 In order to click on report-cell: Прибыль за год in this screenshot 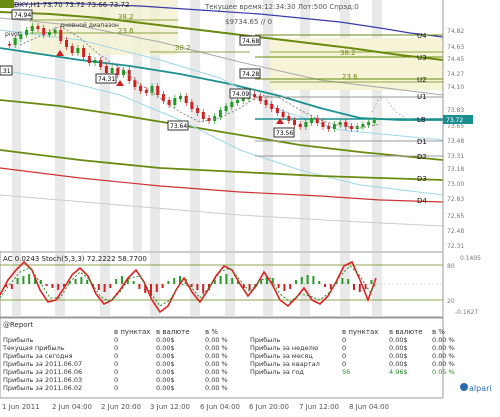, I will do `click(277, 372)`.